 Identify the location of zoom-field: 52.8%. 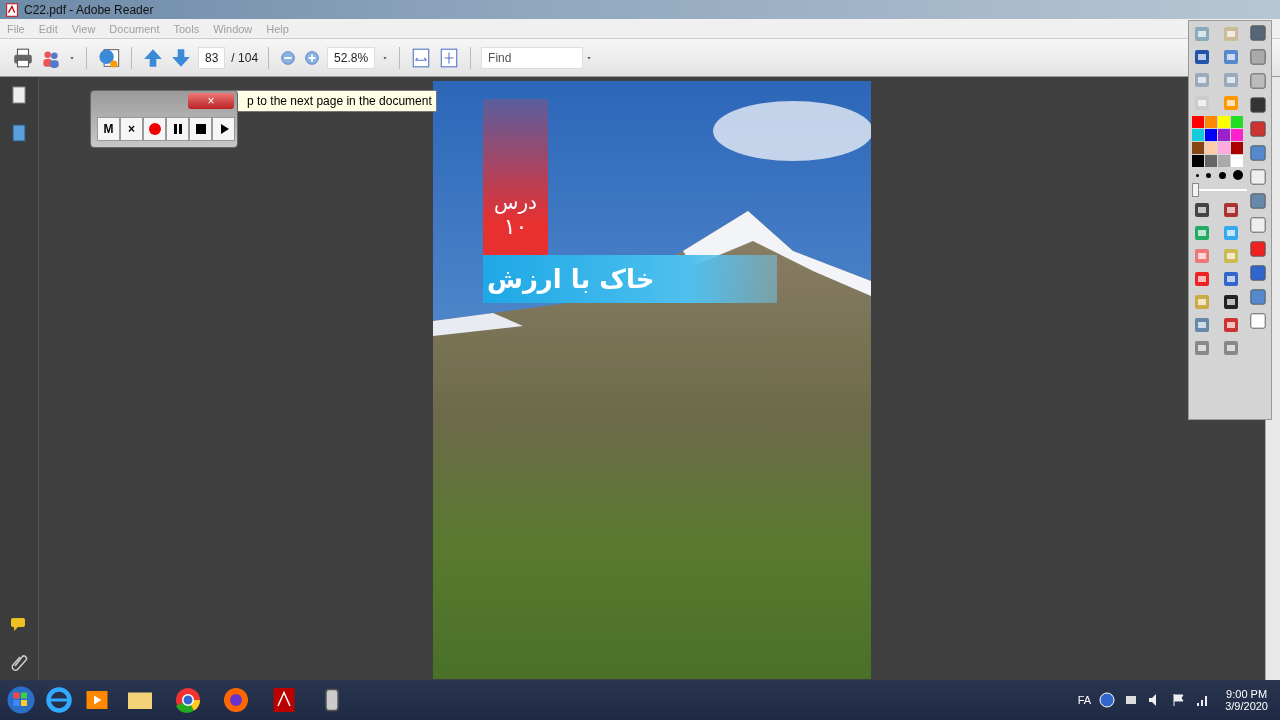
(351, 57).